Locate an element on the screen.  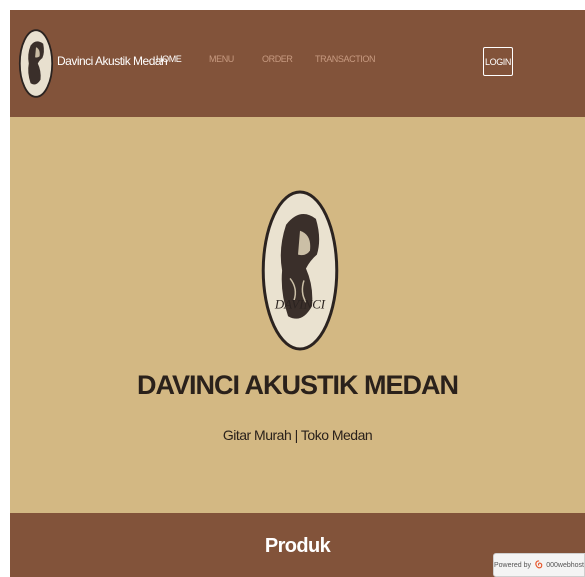
powered-by-badge: Powered by 000webhost is located at coordinates (539, 565).